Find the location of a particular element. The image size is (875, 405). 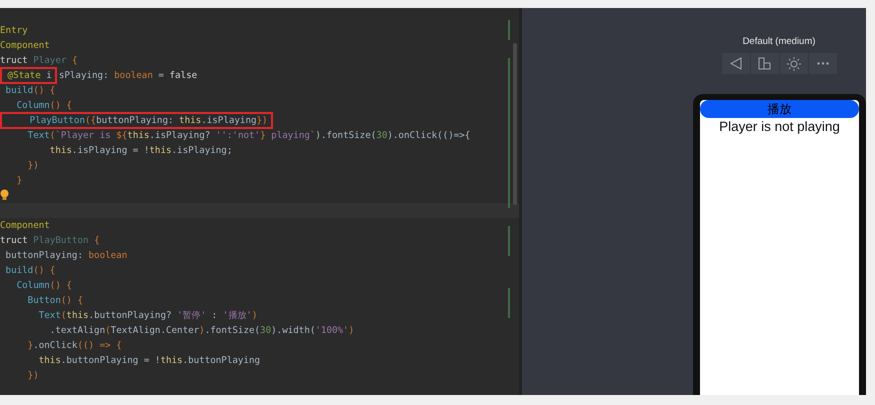

code-line: .textAlign(TextAlign.Center).fontSize(30).width('100%') is located at coordinates (202, 331).